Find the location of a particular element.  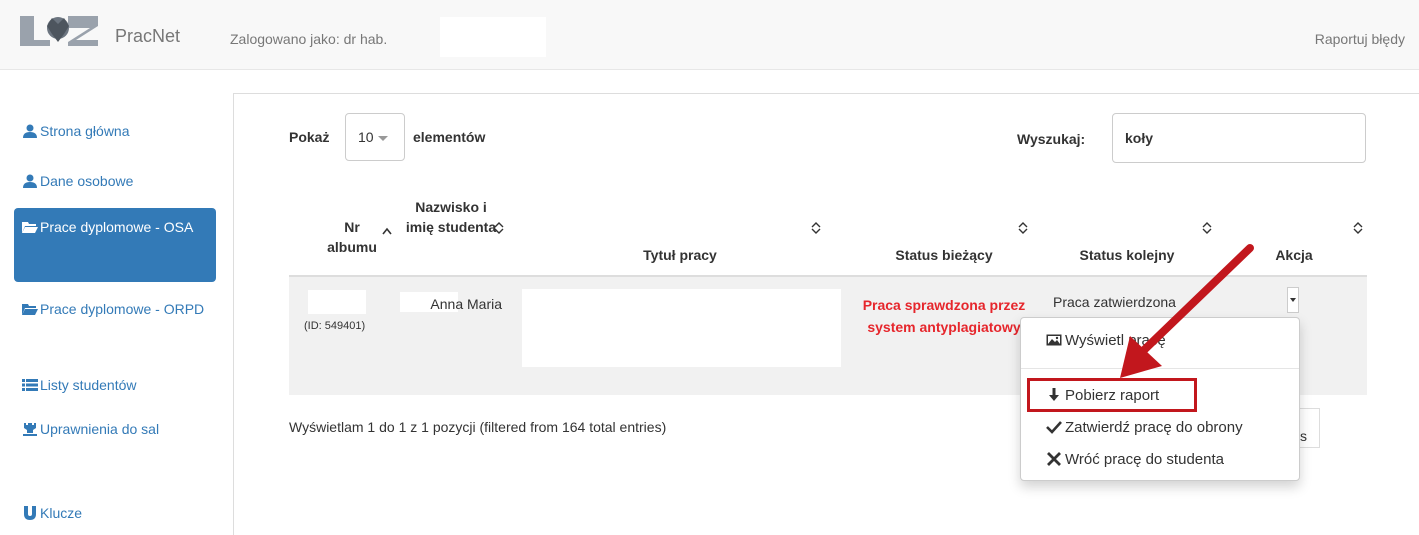

column-header-student: Nazwisko i imię studenta is located at coordinates (451, 217).